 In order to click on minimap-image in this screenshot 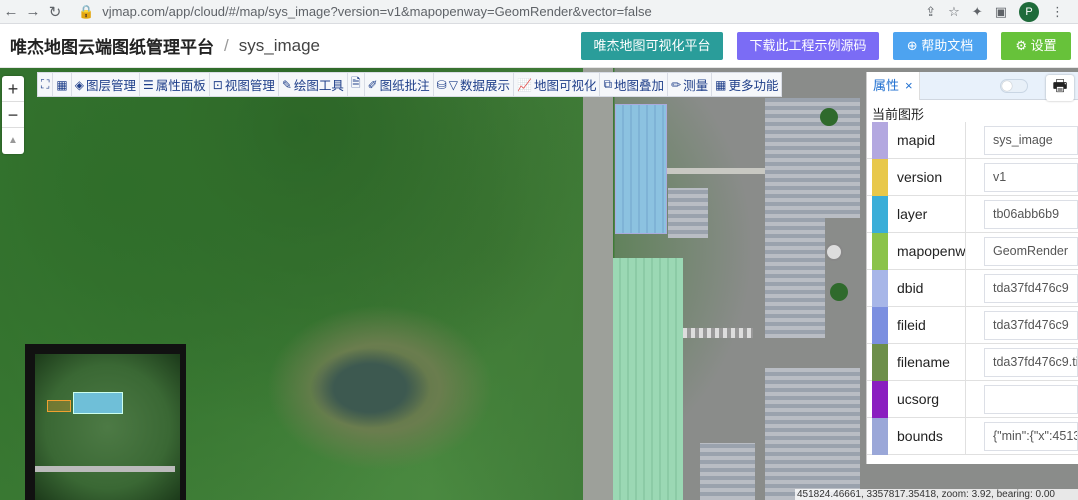, I will do `click(107, 427)`.